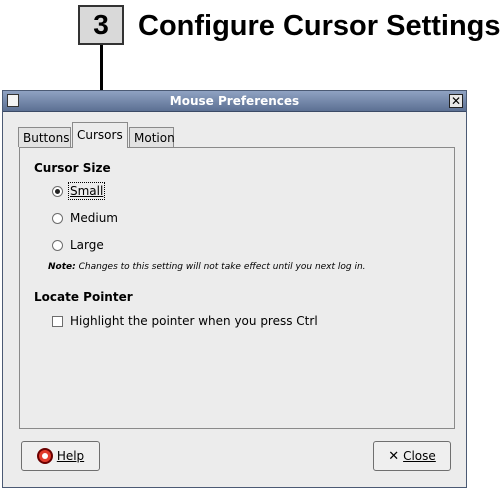  I want to click on step-number: 3, so click(101, 24).